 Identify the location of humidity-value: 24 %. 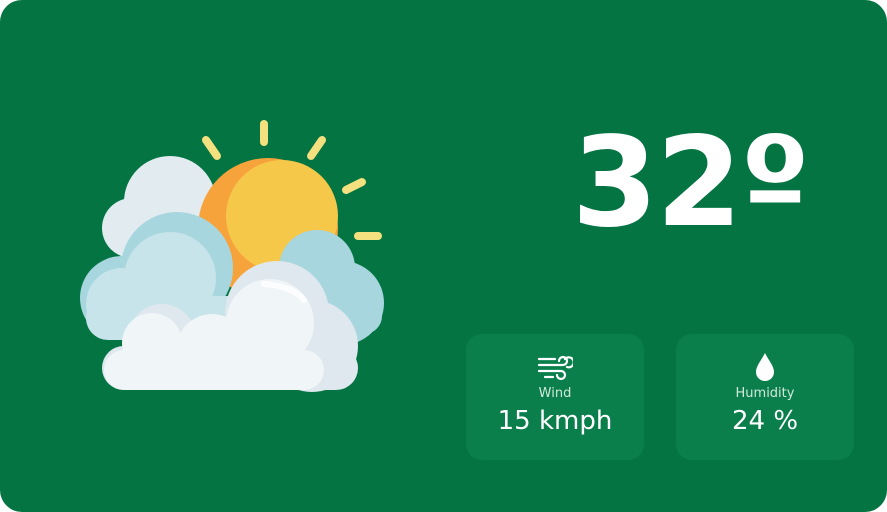
(765, 421).